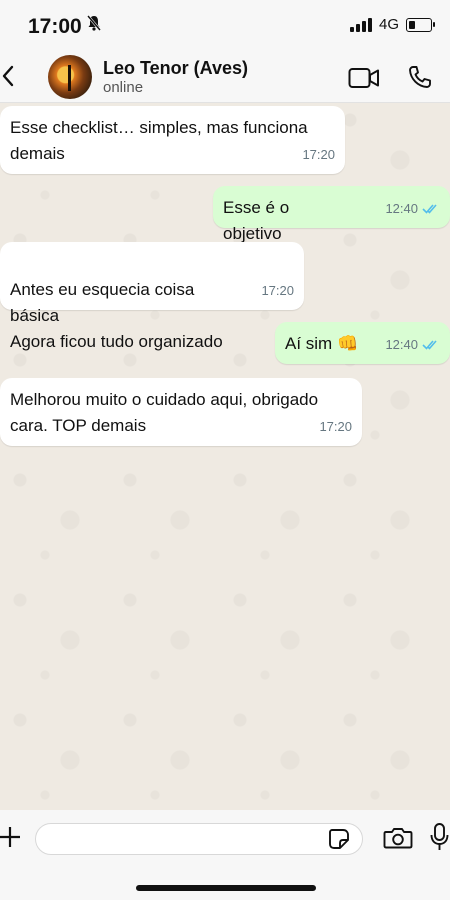 The image size is (450, 900). What do you see at coordinates (339, 839) in the screenshot?
I see `sticker-icon` at bounding box center [339, 839].